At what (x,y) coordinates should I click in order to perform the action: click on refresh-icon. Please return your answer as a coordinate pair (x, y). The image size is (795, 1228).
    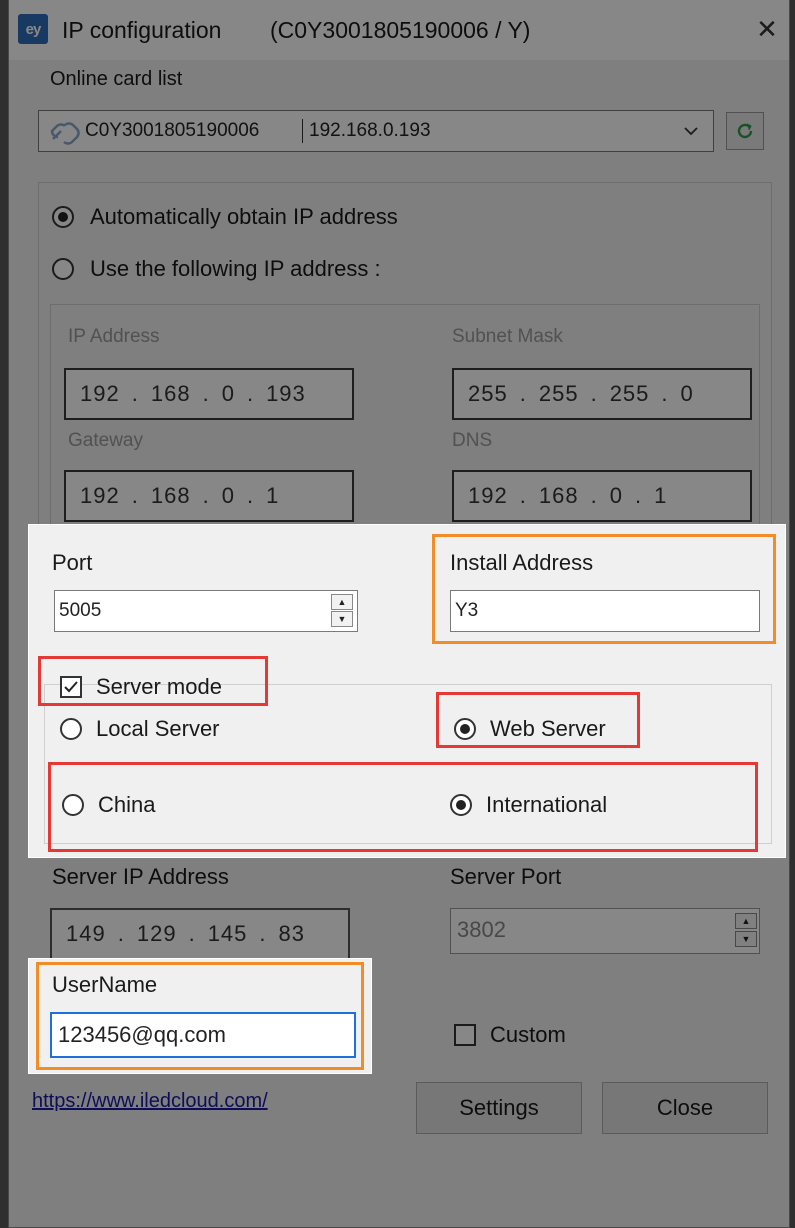
    Looking at the image, I should click on (745, 131).